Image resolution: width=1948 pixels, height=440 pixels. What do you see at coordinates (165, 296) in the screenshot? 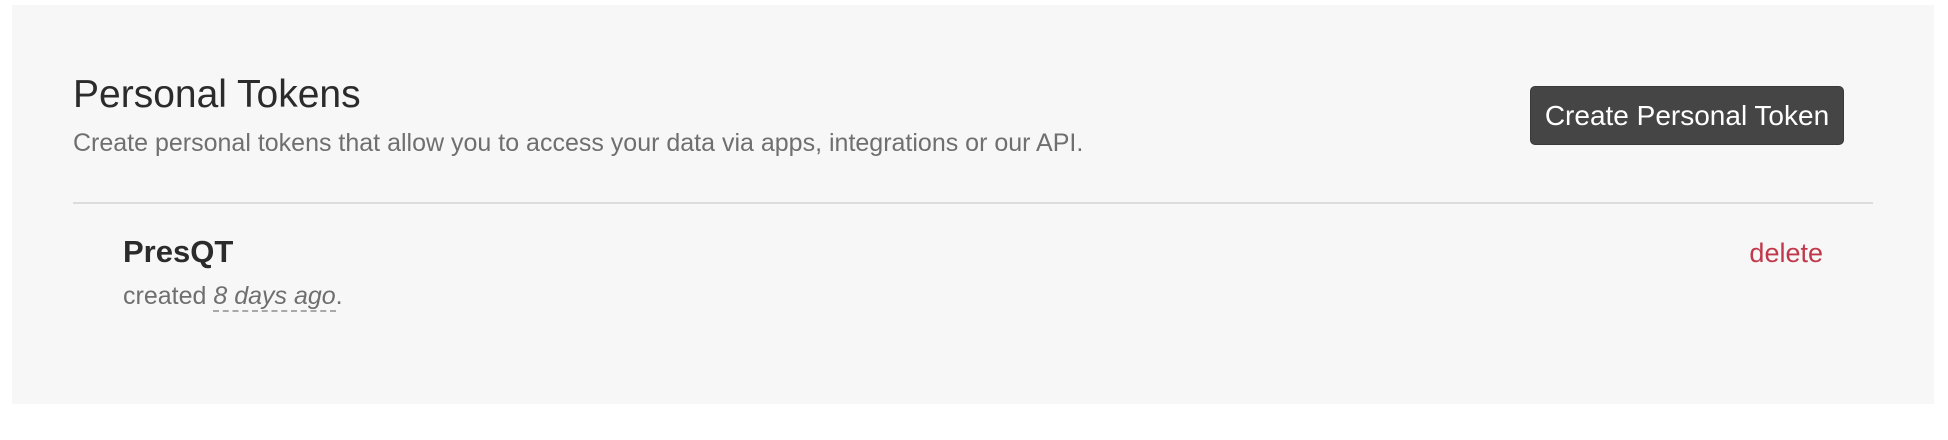
I see `created-label: created` at bounding box center [165, 296].